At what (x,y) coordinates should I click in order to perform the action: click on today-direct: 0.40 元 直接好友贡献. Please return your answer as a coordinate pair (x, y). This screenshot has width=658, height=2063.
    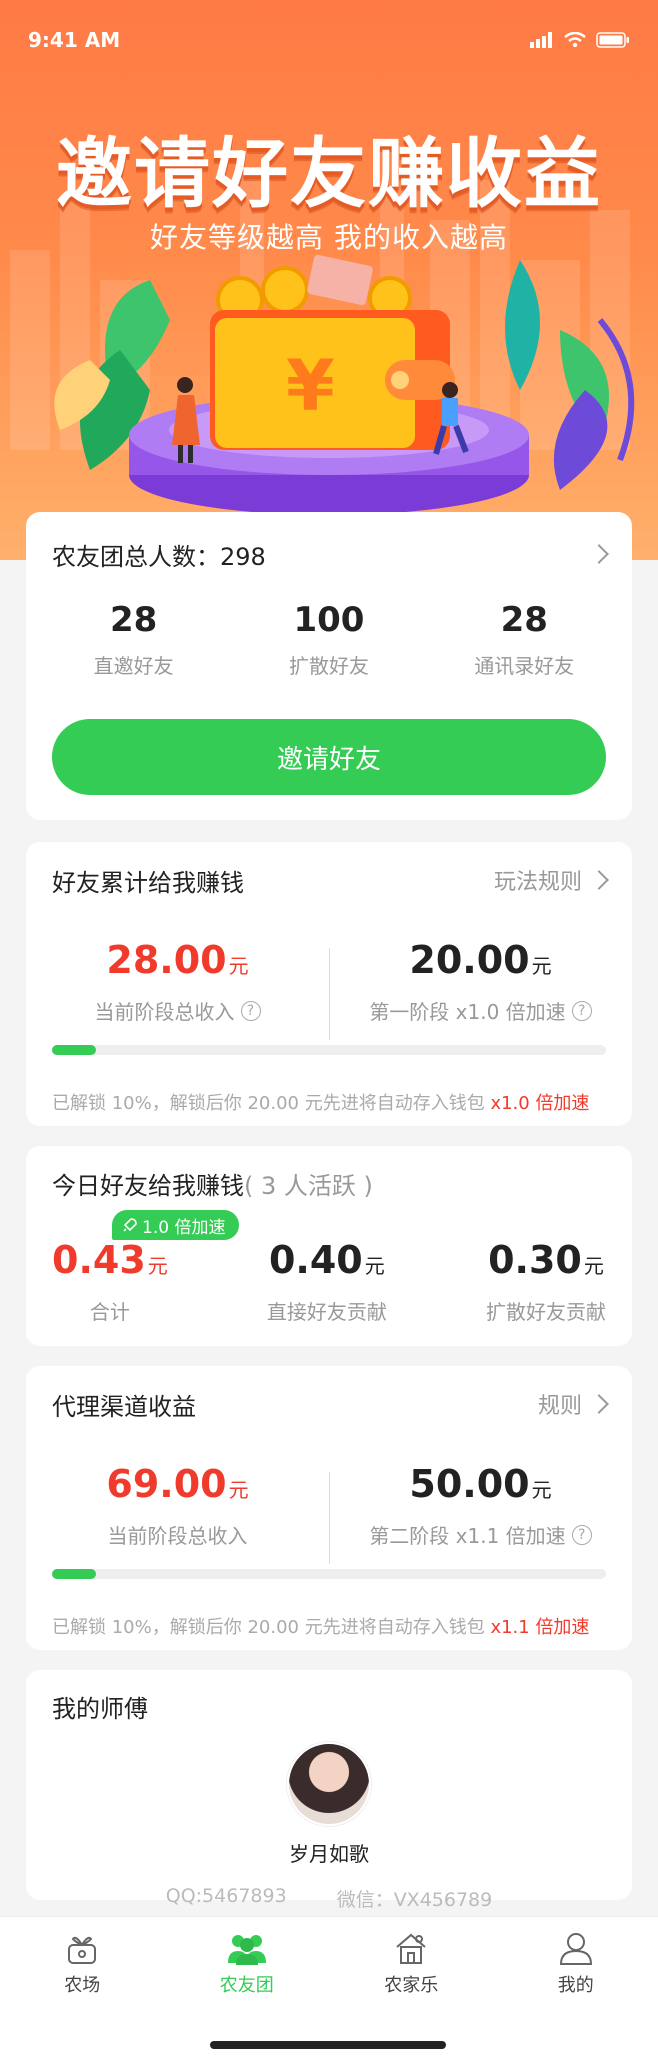
    Looking at the image, I should click on (326, 1281).